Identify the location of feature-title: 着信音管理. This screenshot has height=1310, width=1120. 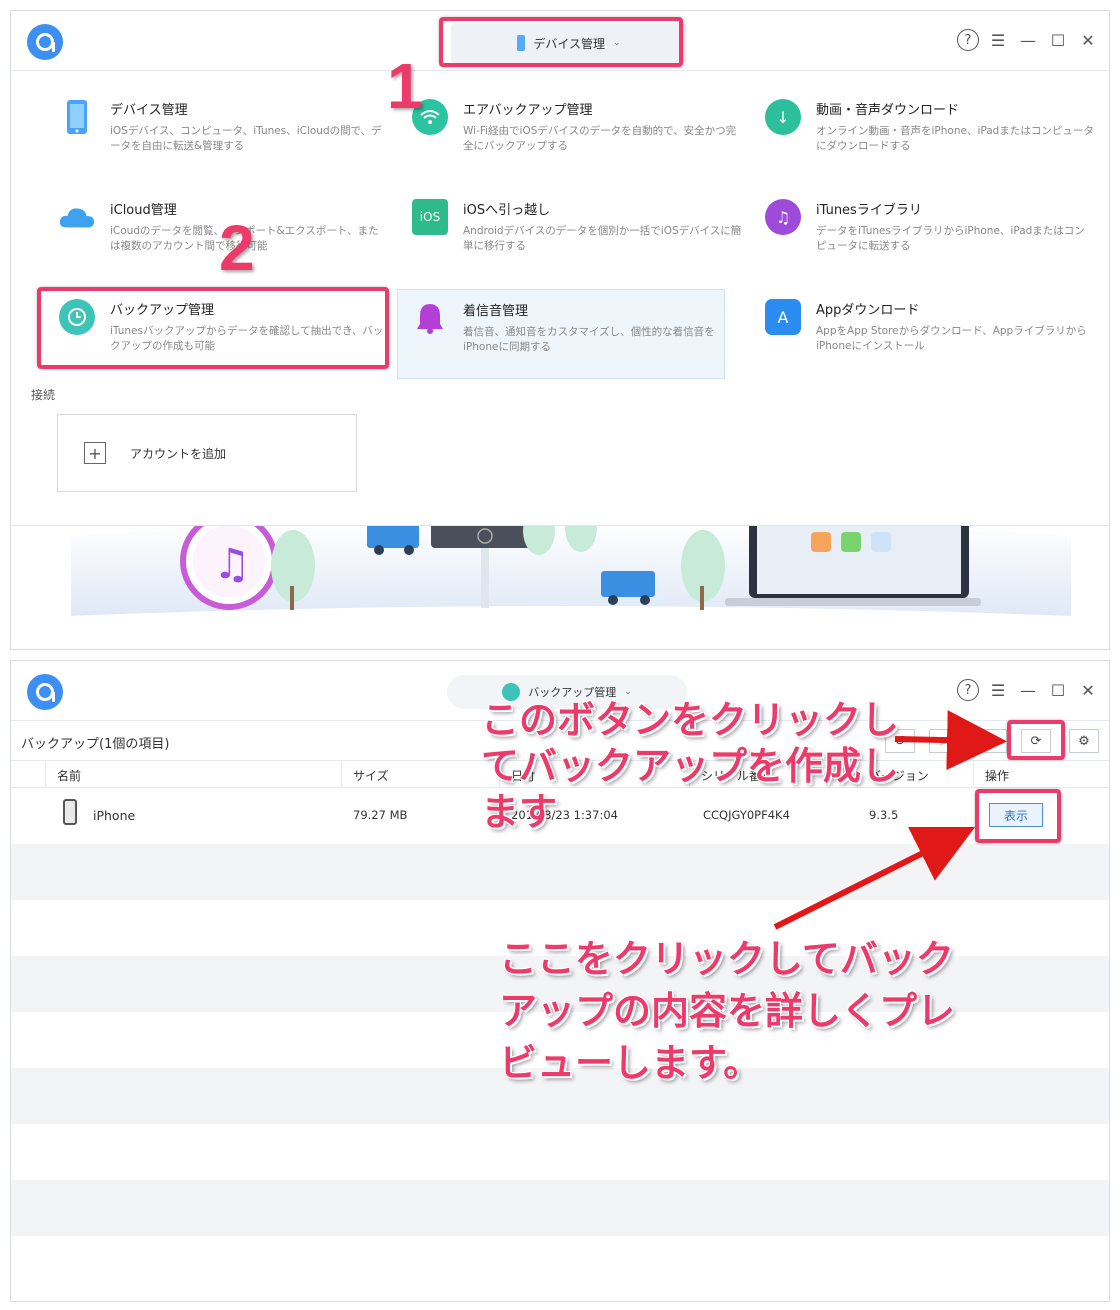
(496, 311).